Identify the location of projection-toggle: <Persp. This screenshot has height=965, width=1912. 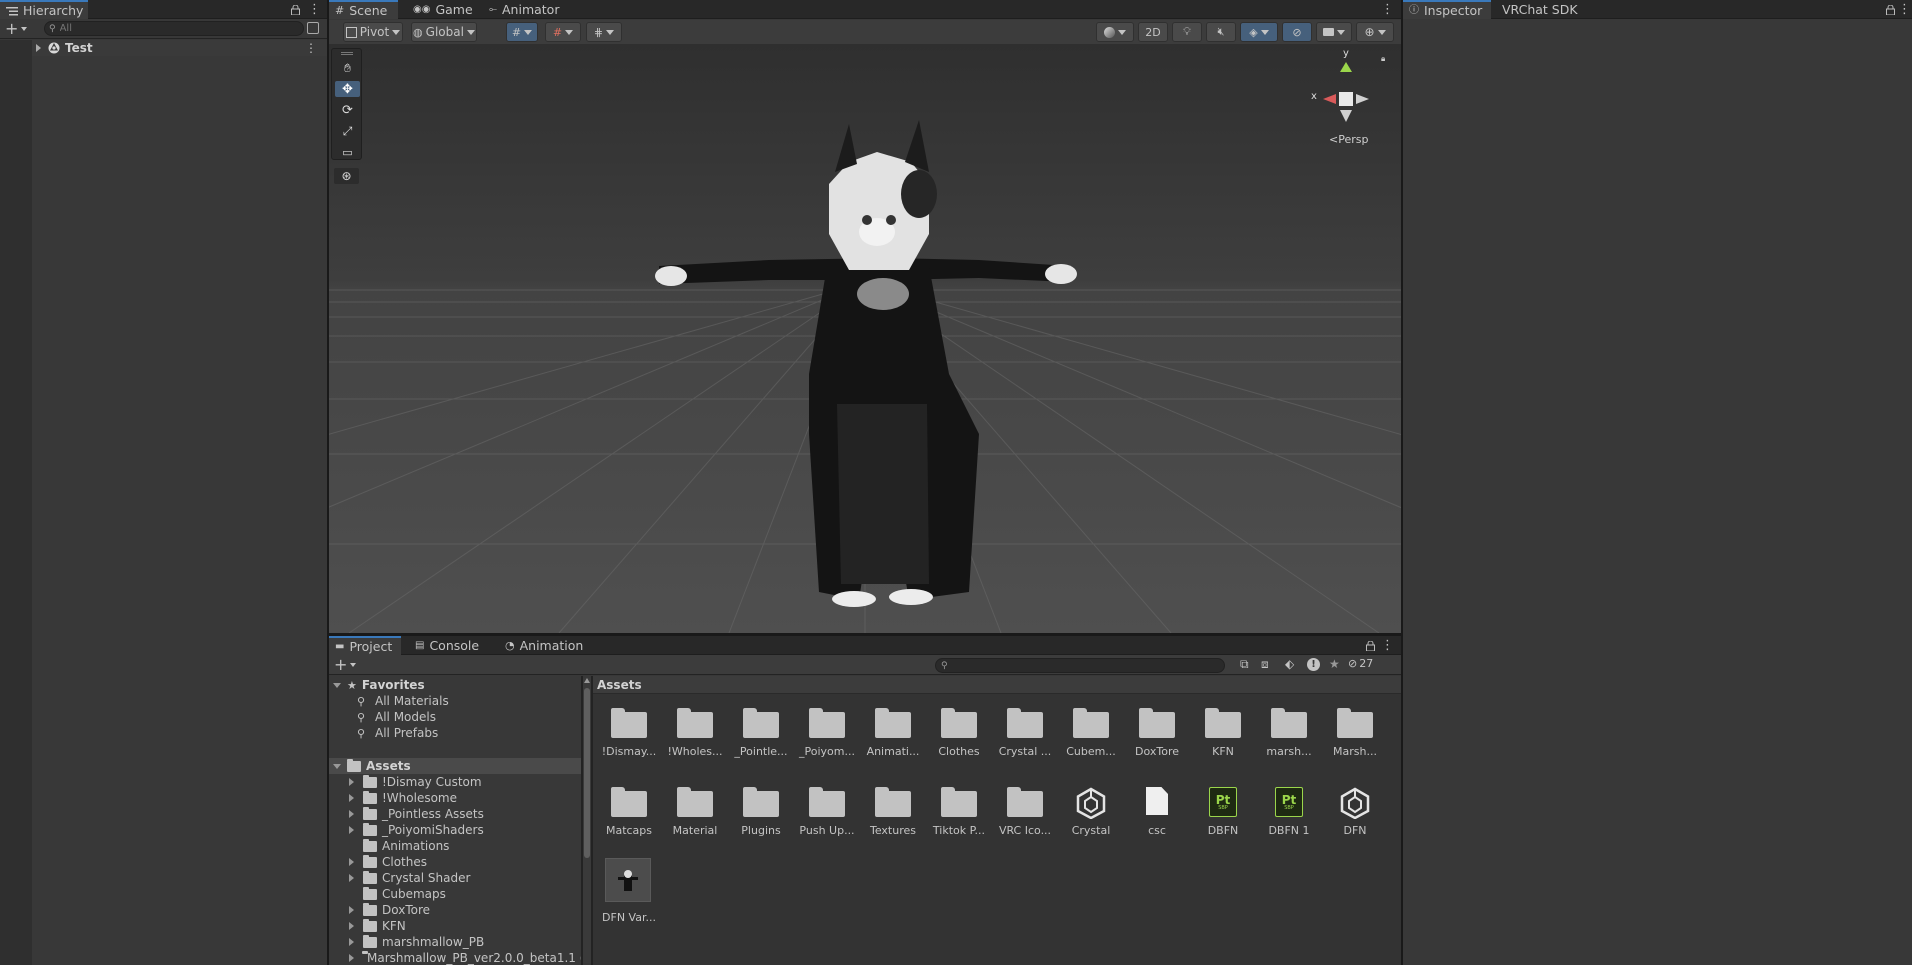
(1348, 139).